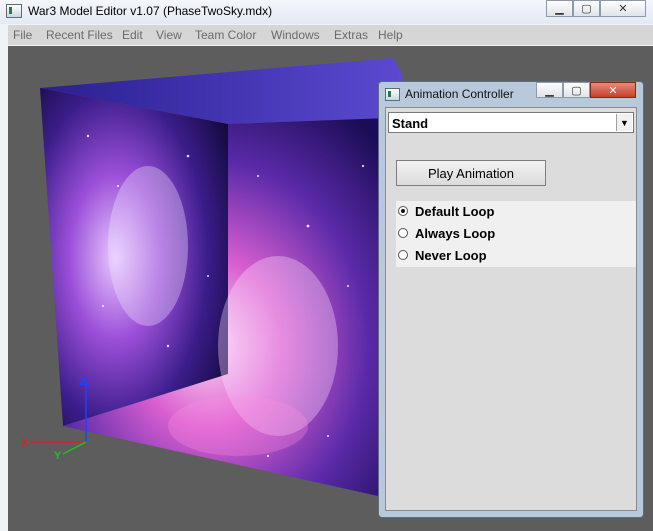 Image resolution: width=653 pixels, height=531 pixels. I want to click on radio-always-loop: Always Loop, so click(446, 233).